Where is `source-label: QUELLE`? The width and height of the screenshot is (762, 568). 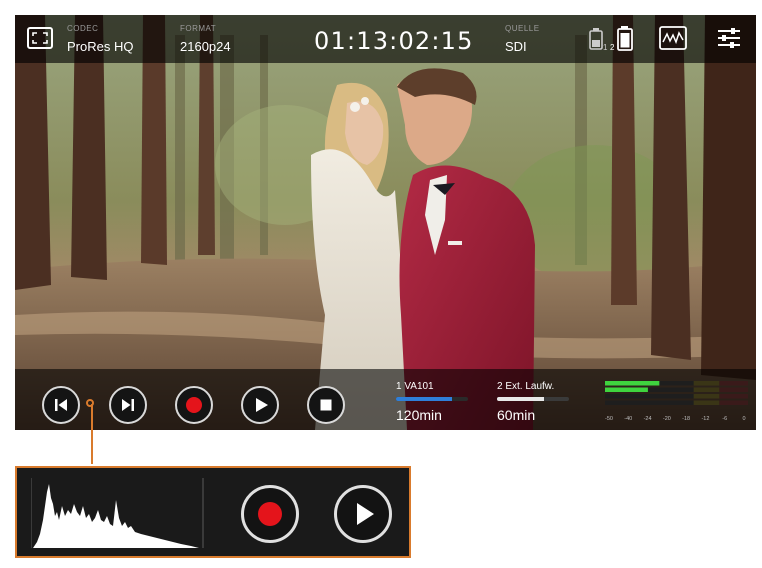
source-label: QUELLE is located at coordinates (522, 28).